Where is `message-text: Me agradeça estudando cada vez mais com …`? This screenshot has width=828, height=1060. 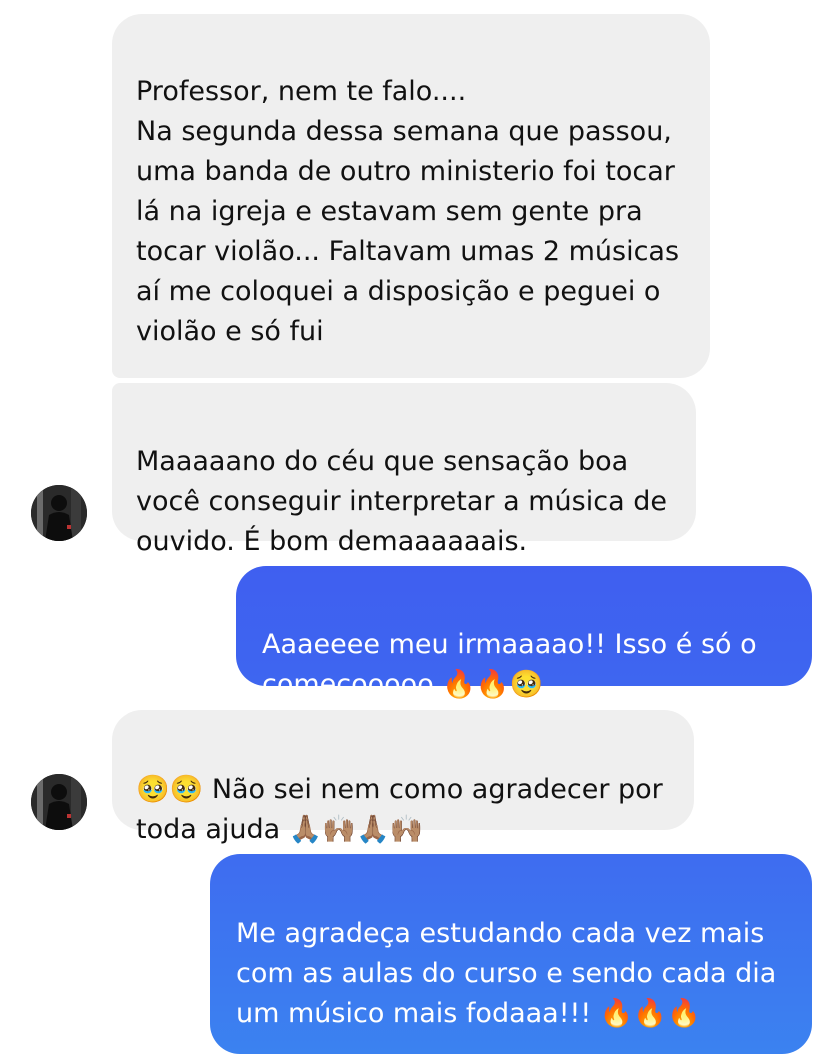 message-text: Me agradeça estudando cada vez mais com … is located at coordinates (506, 973).